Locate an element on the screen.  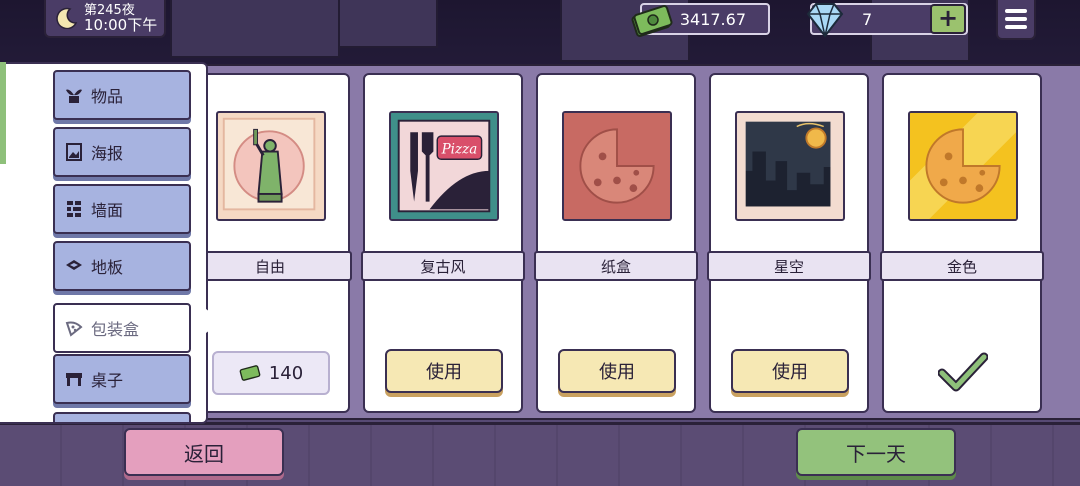
item-card-starry-sky: 星空 使用 is located at coordinates (789, 243).